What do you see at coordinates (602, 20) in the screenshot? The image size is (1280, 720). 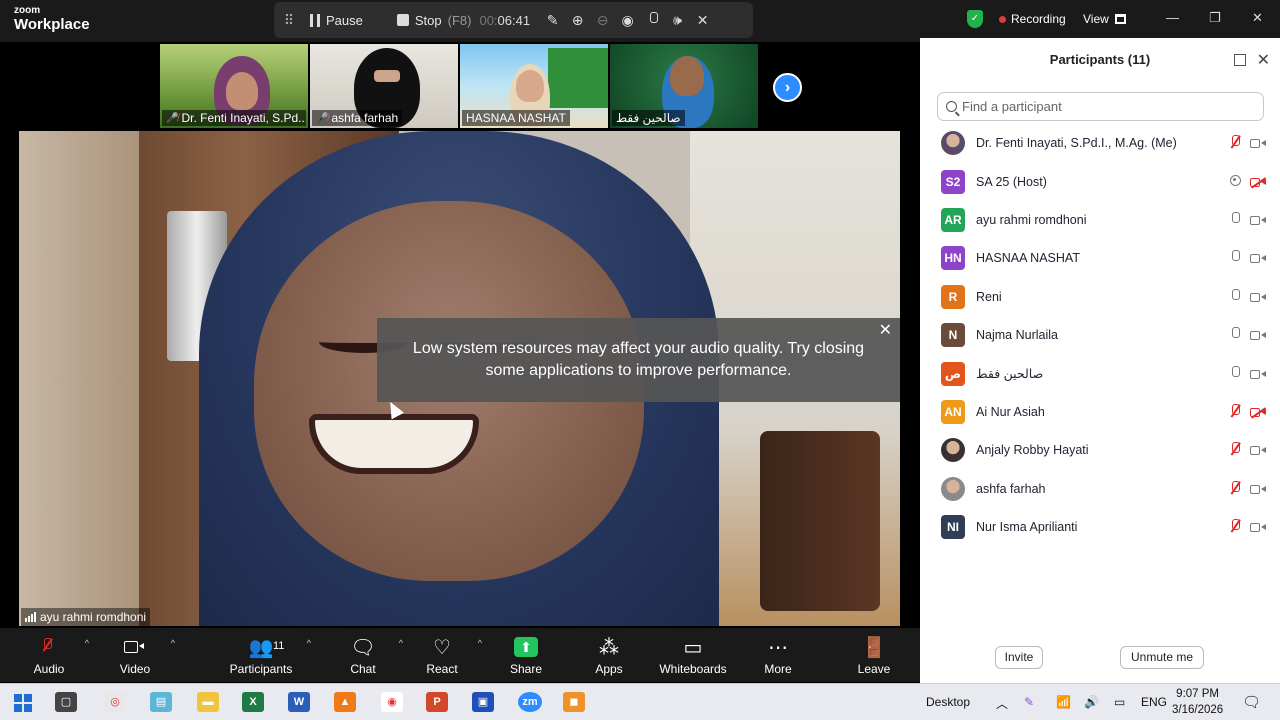 I see `zoom-out-icon: ⊖` at bounding box center [602, 20].